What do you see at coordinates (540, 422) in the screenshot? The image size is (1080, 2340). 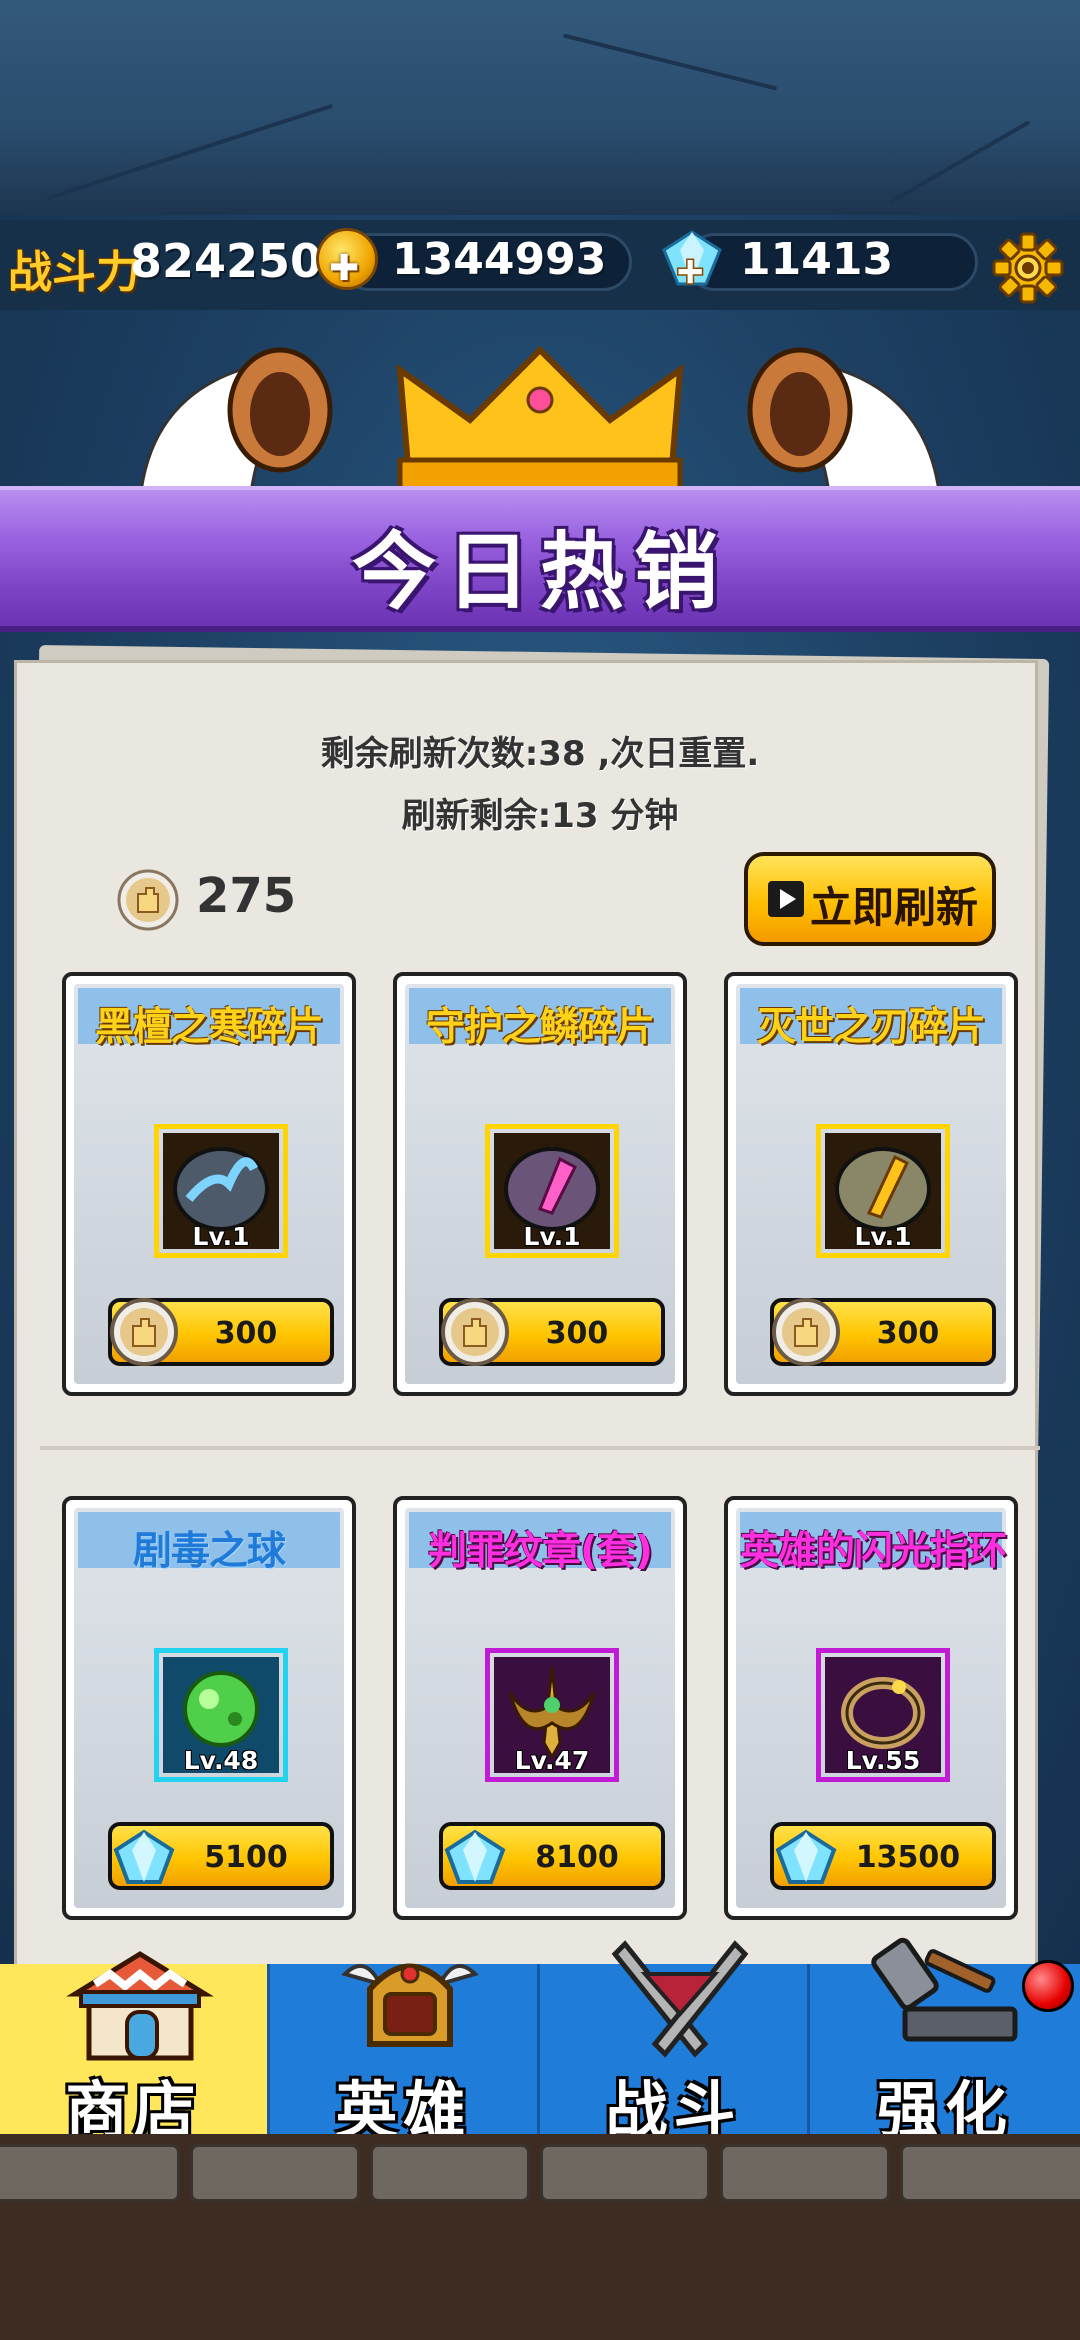 I see `crown-horns-decoration` at bounding box center [540, 422].